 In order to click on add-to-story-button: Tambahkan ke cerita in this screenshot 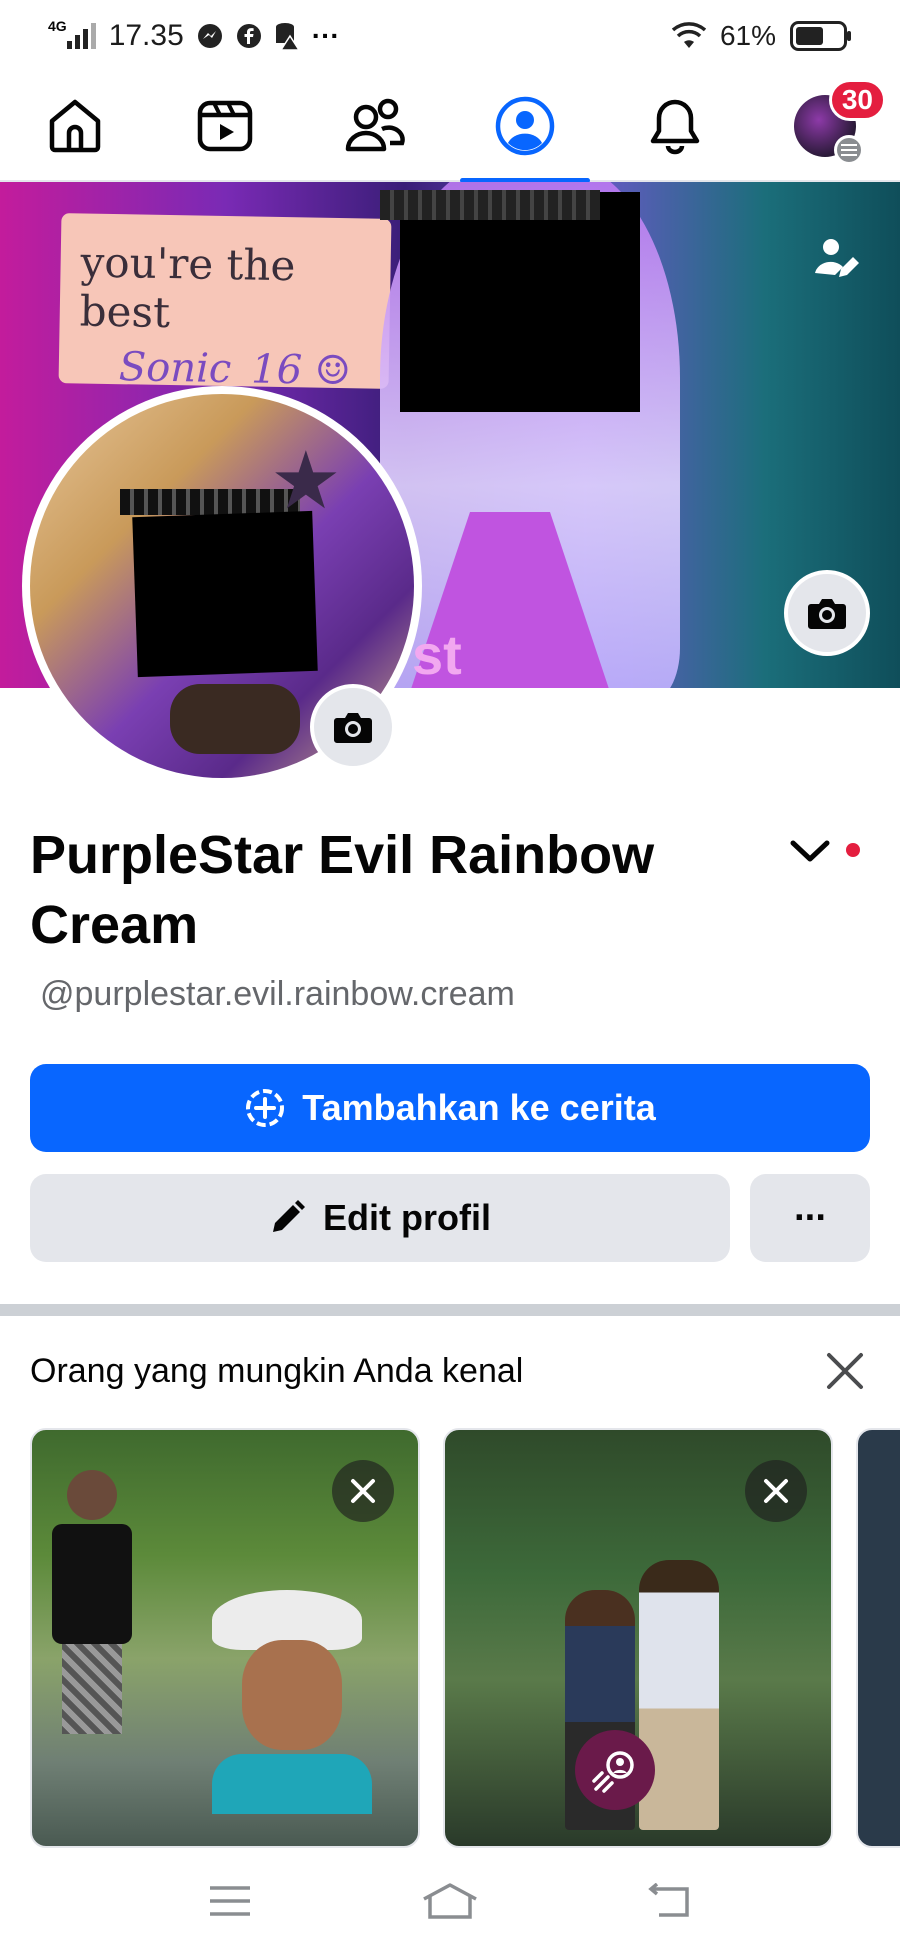, I will do `click(450, 1108)`.